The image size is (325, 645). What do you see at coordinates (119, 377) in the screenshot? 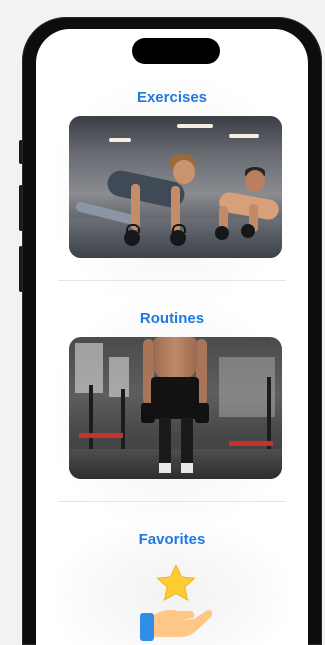
I see `gym-window` at bounding box center [119, 377].